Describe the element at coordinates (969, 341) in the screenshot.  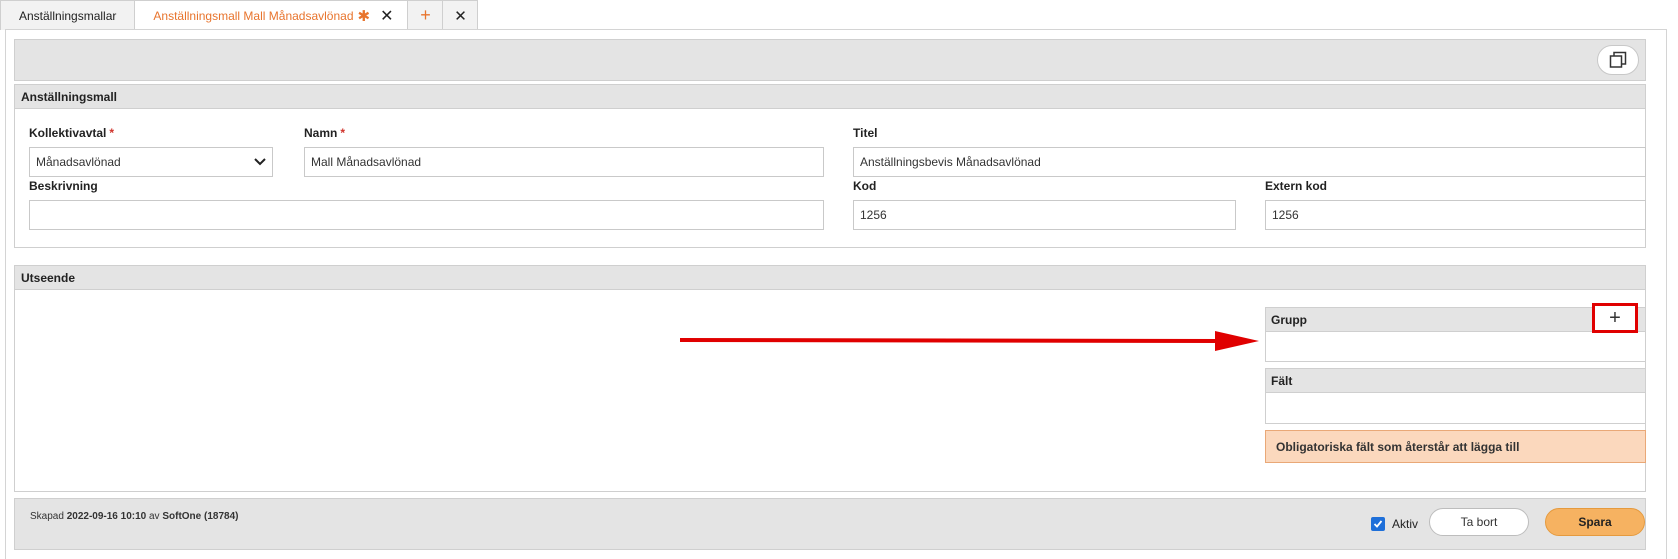
I see `annotation-arrow` at that location.